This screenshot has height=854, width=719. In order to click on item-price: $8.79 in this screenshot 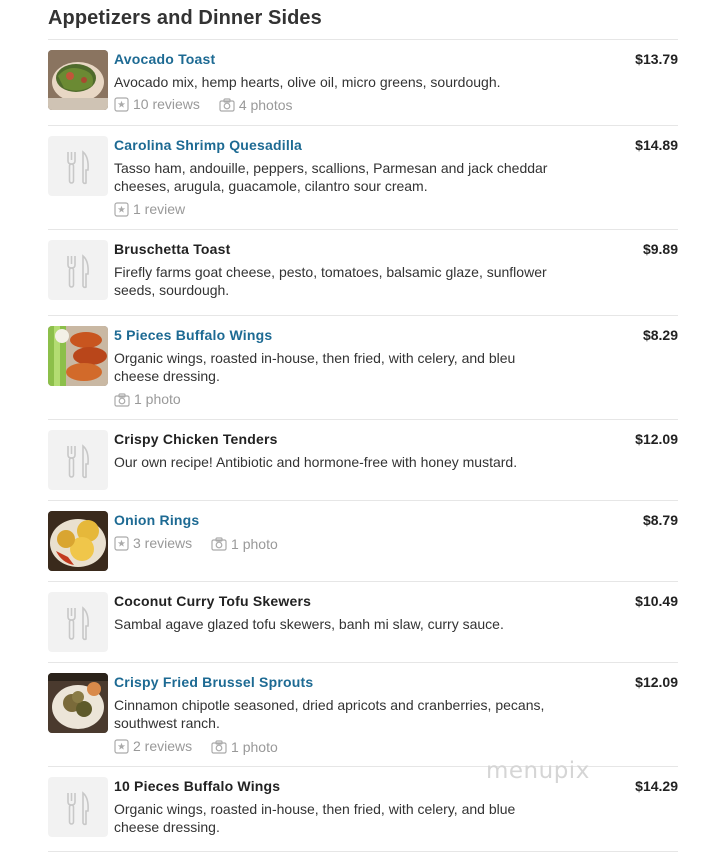, I will do `click(660, 520)`.